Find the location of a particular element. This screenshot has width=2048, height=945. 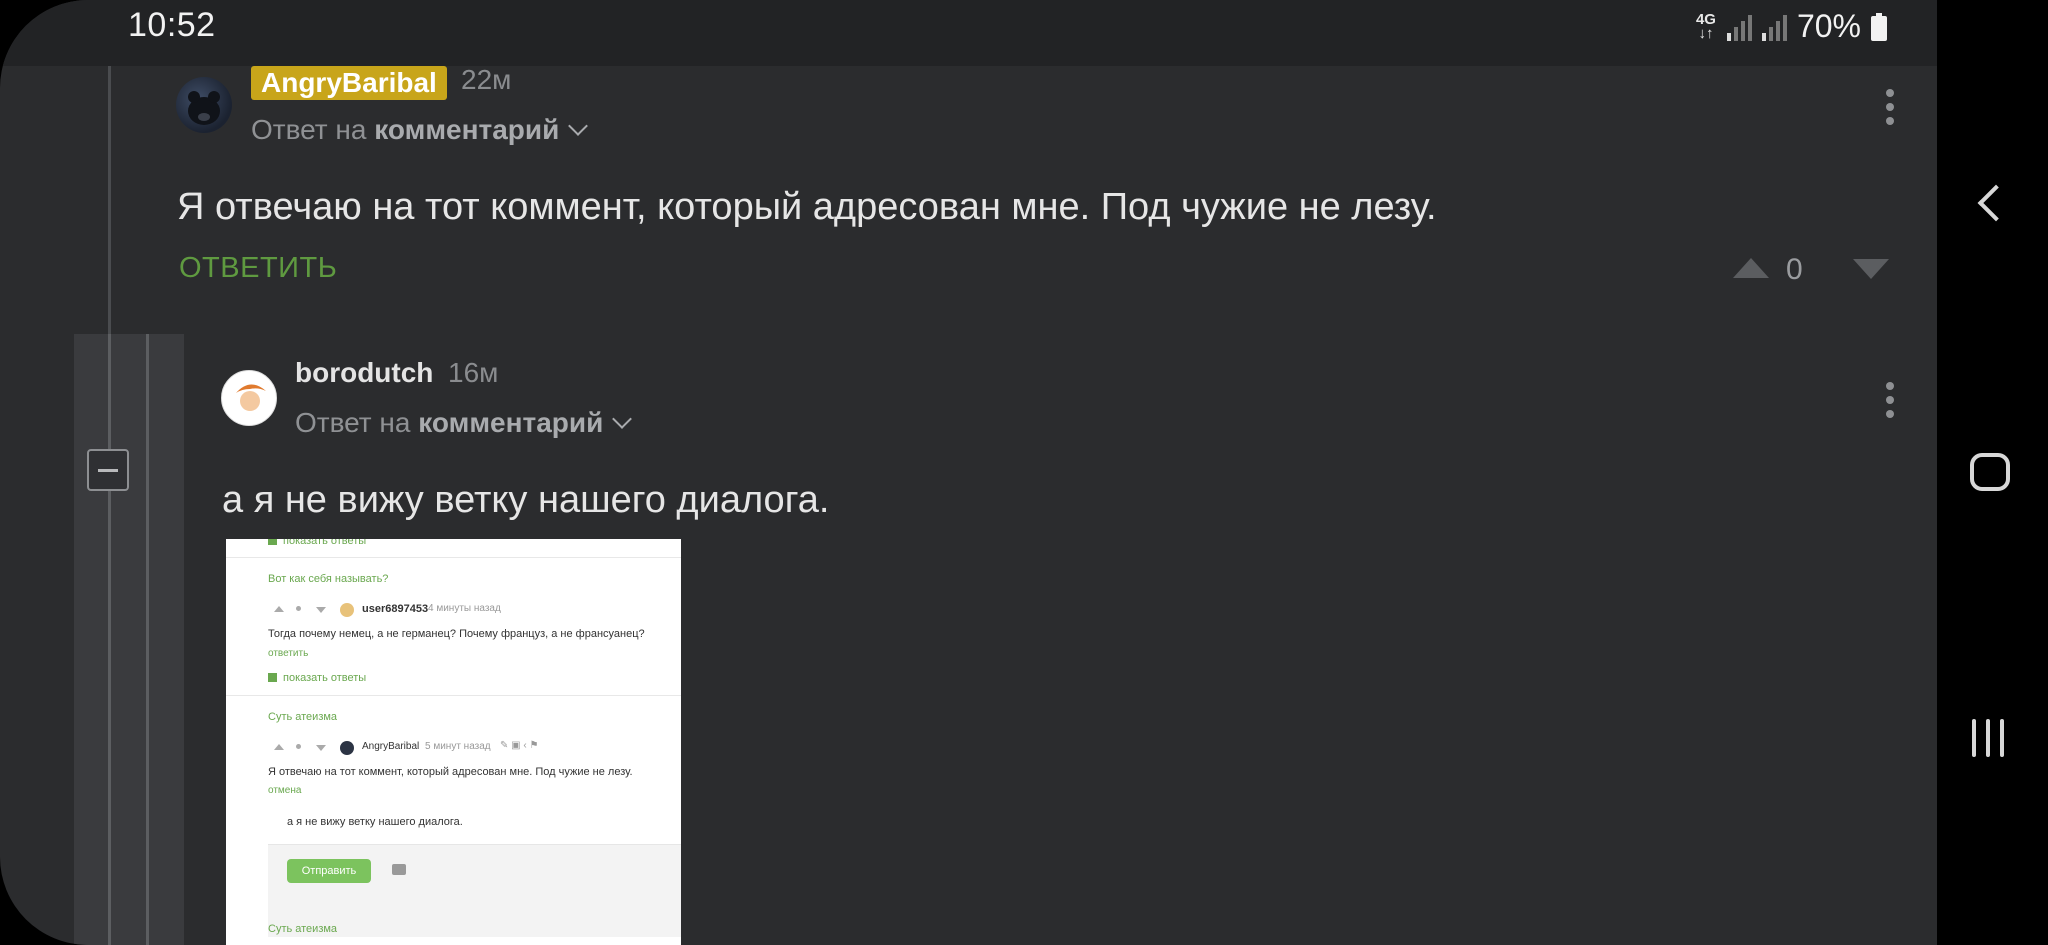

network-type-label: 4G is located at coordinates (1705, 19).